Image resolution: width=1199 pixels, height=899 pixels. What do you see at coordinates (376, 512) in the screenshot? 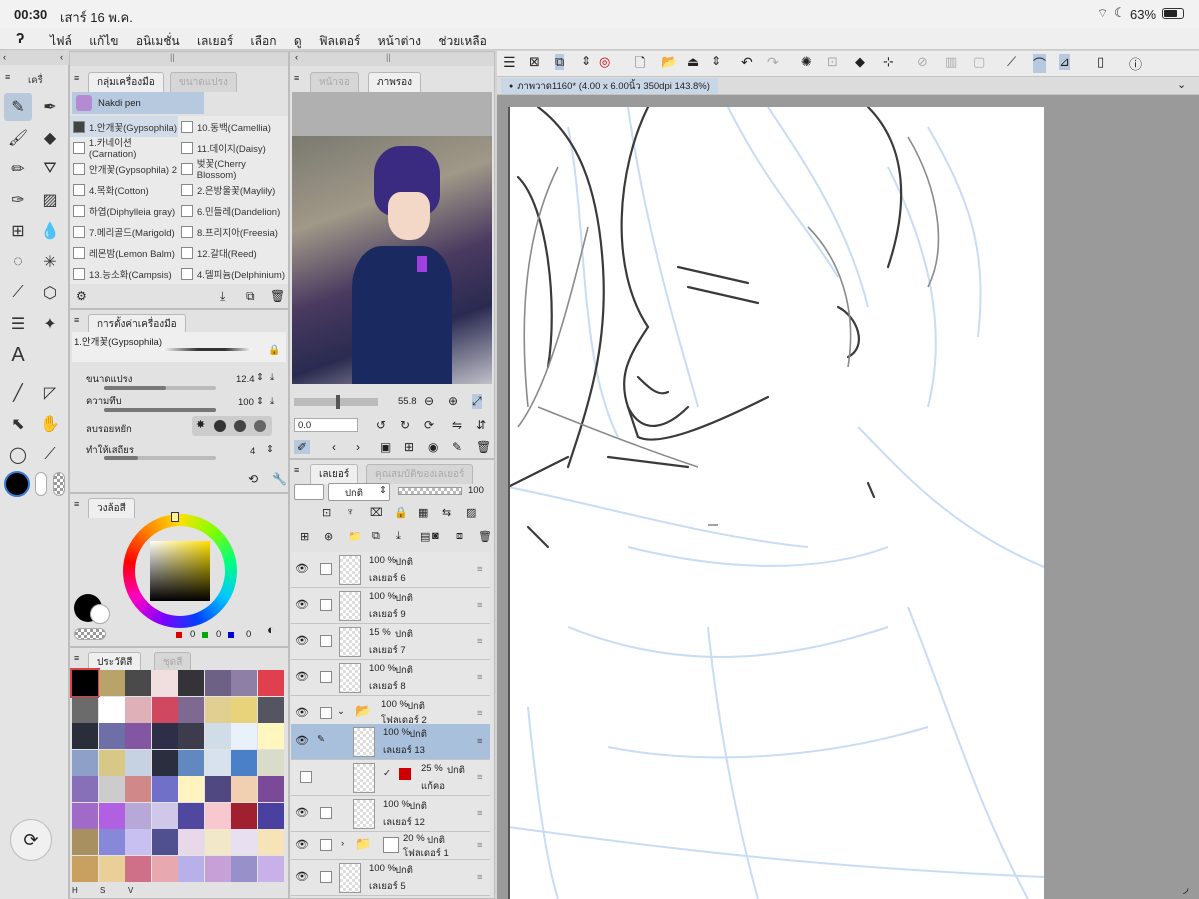
I see `clip-icon: ⌧` at bounding box center [376, 512].